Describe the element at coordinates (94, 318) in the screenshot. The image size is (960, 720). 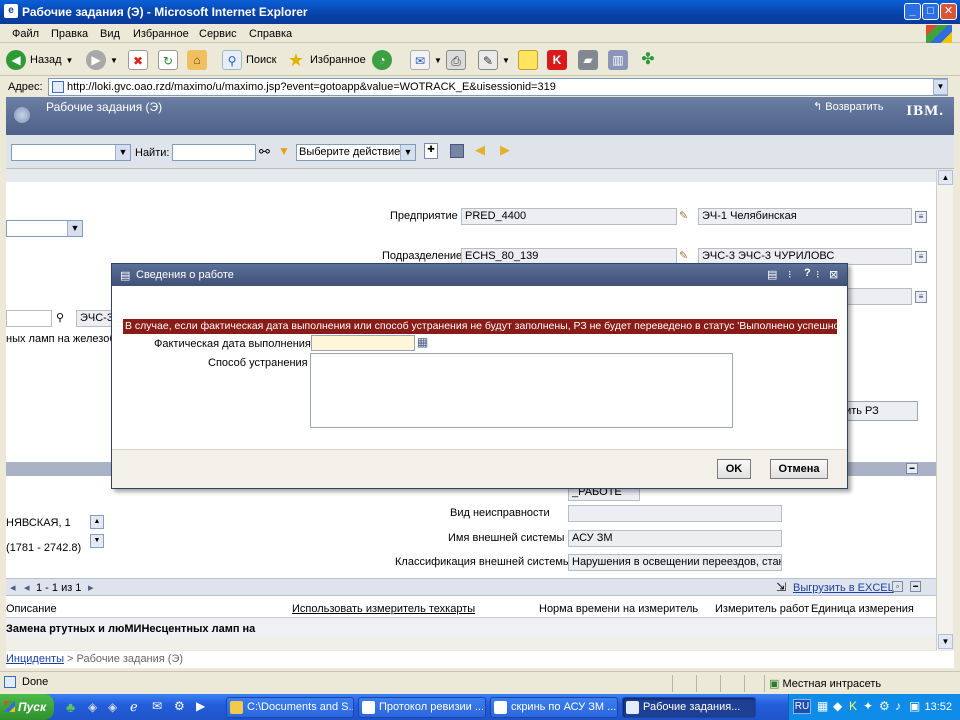
I see `left-code-field: ЭЧС-3` at that location.